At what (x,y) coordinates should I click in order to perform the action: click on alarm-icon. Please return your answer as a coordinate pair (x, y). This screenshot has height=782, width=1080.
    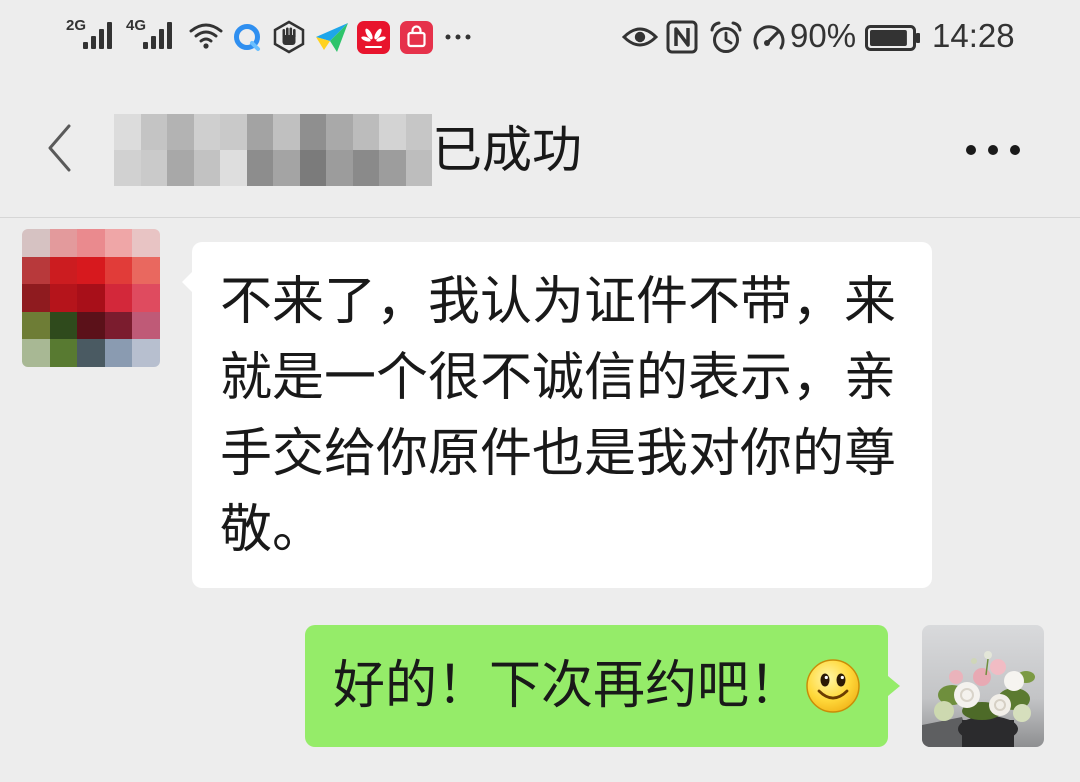
    Looking at the image, I should click on (726, 37).